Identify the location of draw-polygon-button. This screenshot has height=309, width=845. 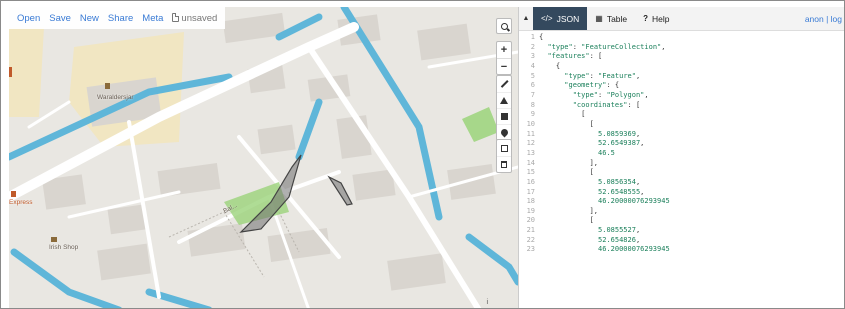
(504, 100).